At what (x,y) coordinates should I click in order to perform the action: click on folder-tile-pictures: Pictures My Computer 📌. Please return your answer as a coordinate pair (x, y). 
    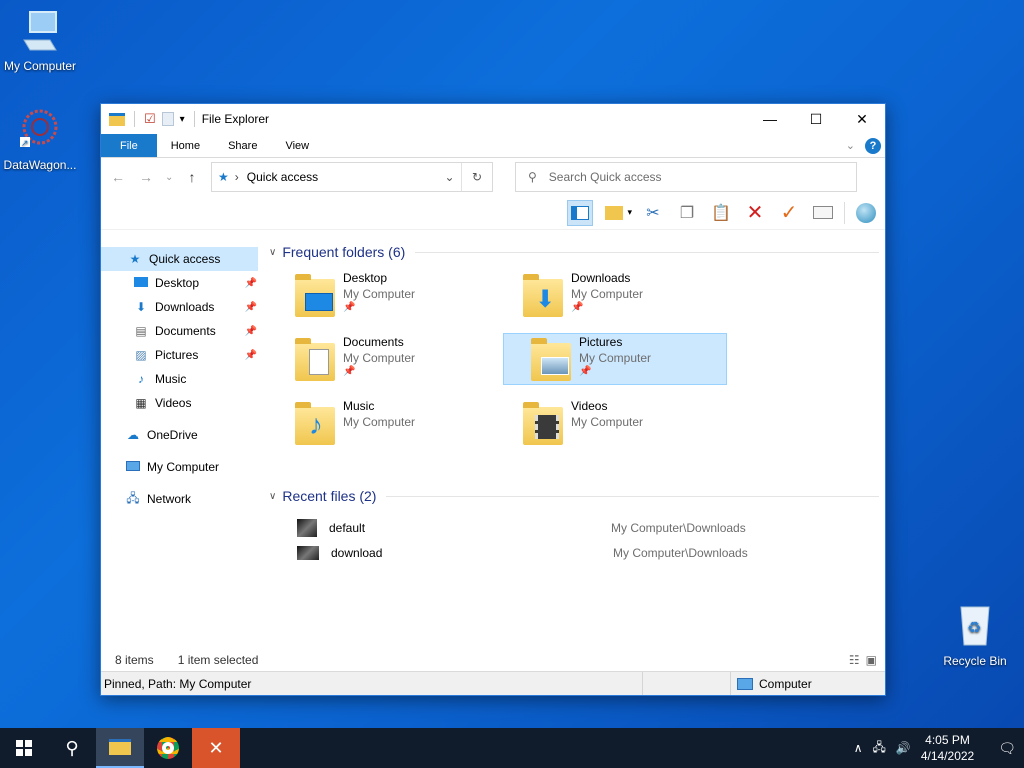
    Looking at the image, I should click on (615, 359).